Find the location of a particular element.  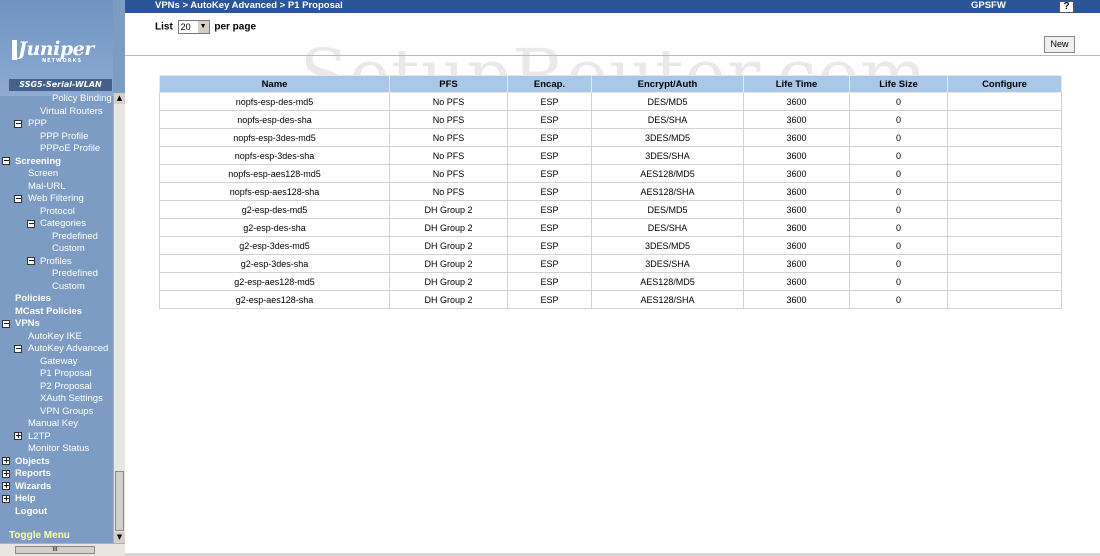

cell-name: g2-esp-aes128-sha is located at coordinates (274, 299).